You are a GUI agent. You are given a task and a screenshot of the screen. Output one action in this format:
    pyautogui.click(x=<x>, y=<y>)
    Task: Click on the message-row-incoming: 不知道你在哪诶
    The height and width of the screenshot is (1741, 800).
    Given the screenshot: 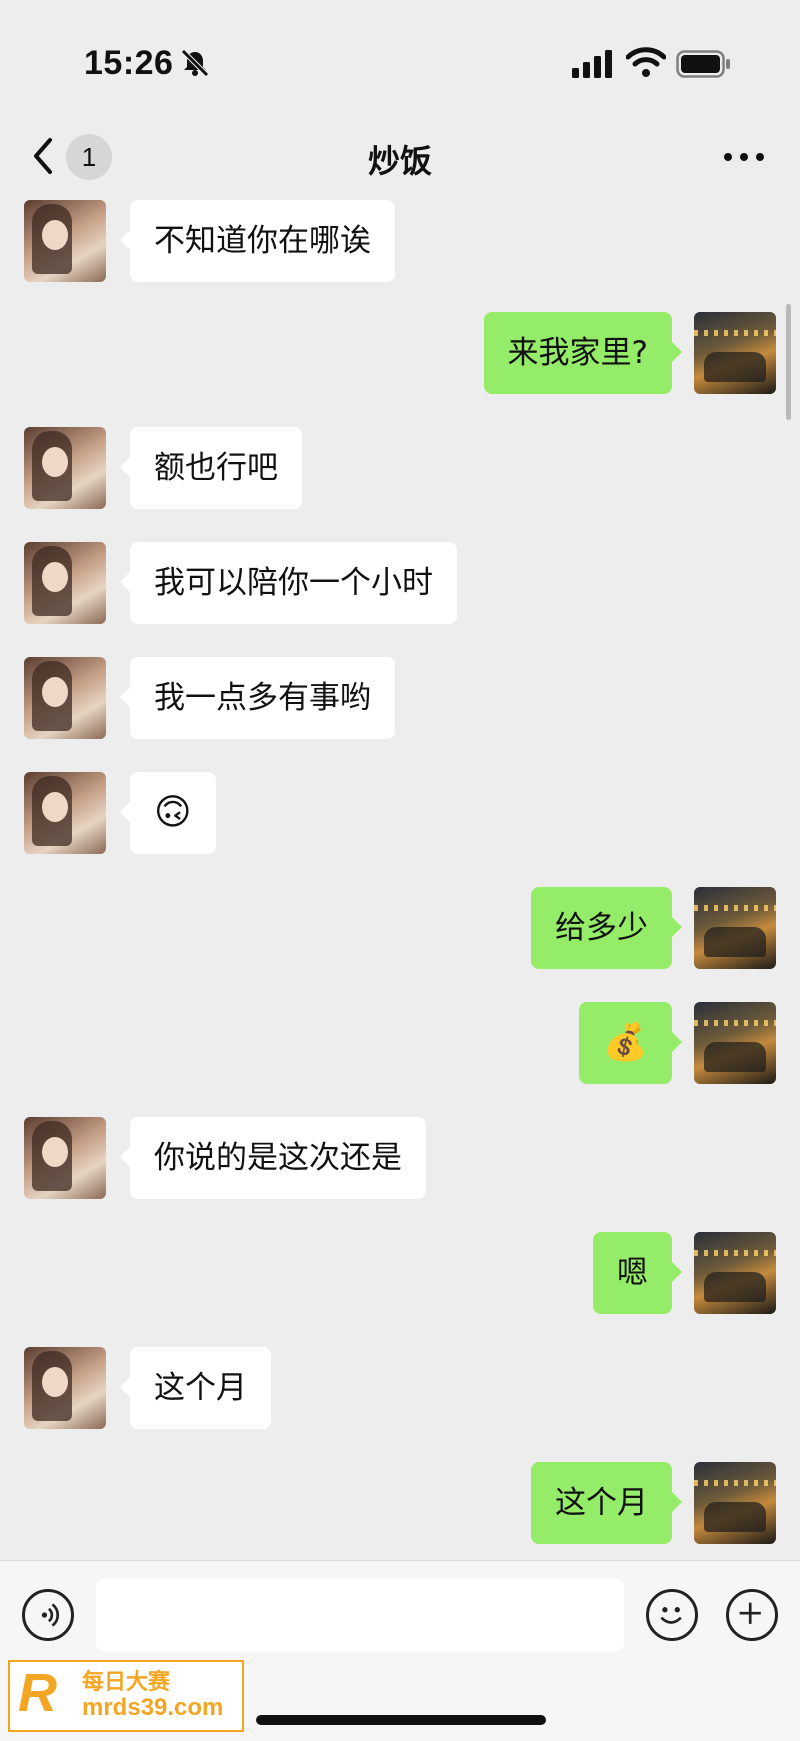 What is the action you would take?
    pyautogui.click(x=400, y=241)
    